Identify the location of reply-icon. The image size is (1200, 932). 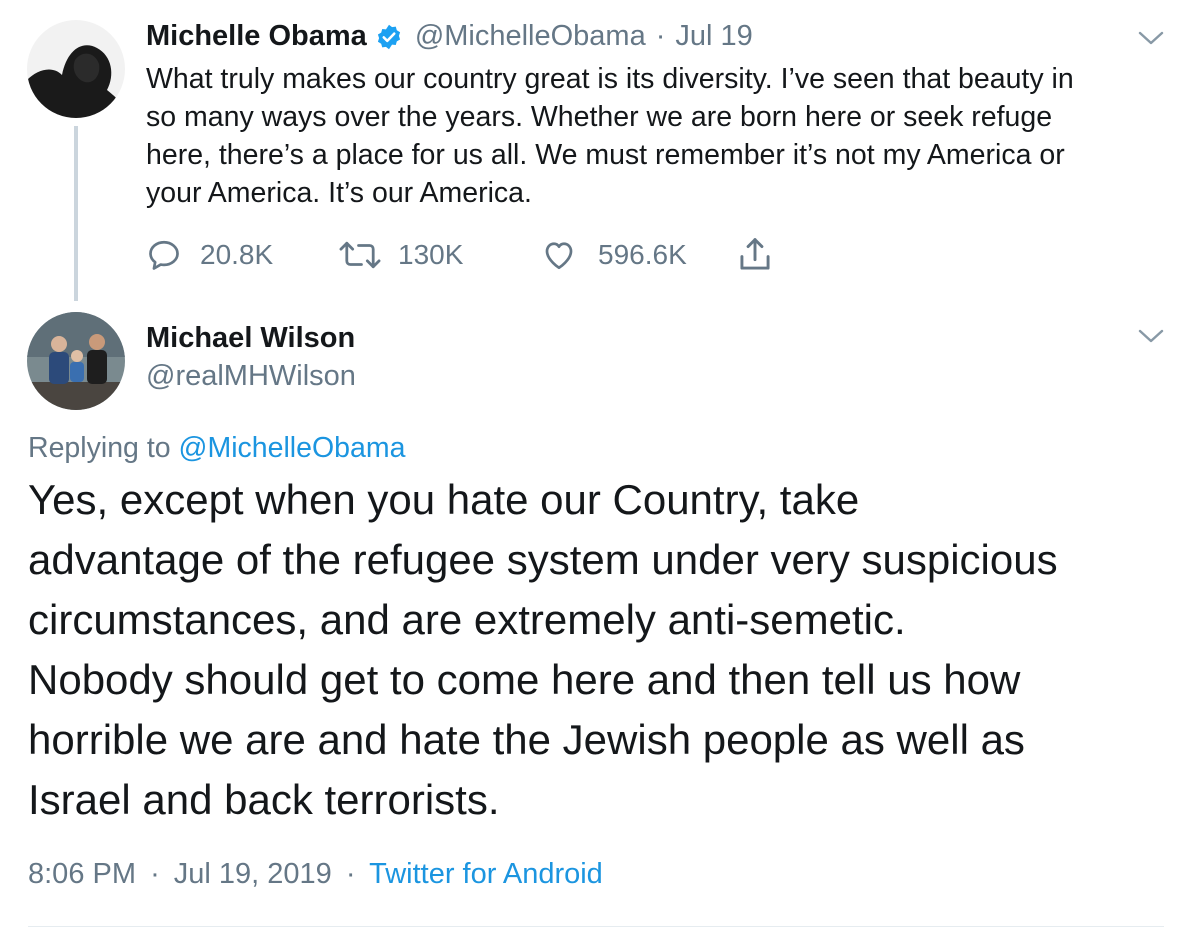
(164, 255).